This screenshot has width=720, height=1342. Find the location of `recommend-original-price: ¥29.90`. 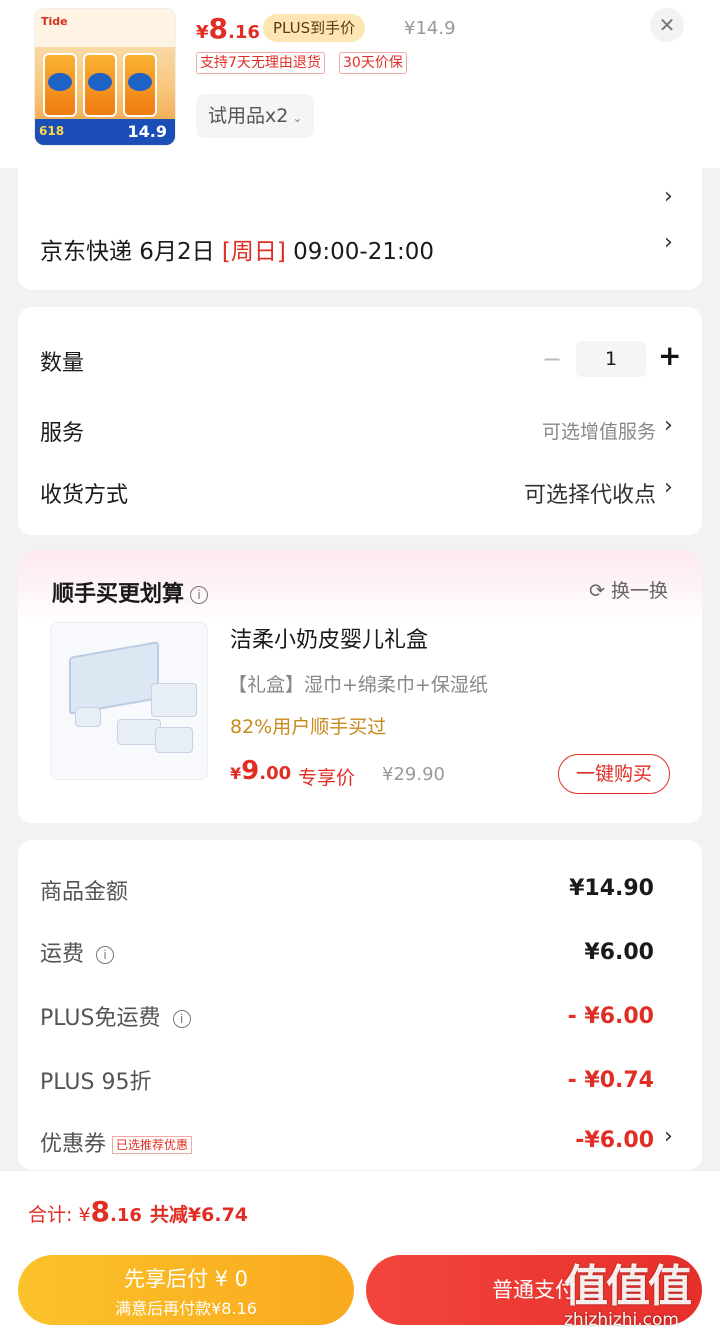

recommend-original-price: ¥29.90 is located at coordinates (413, 774).